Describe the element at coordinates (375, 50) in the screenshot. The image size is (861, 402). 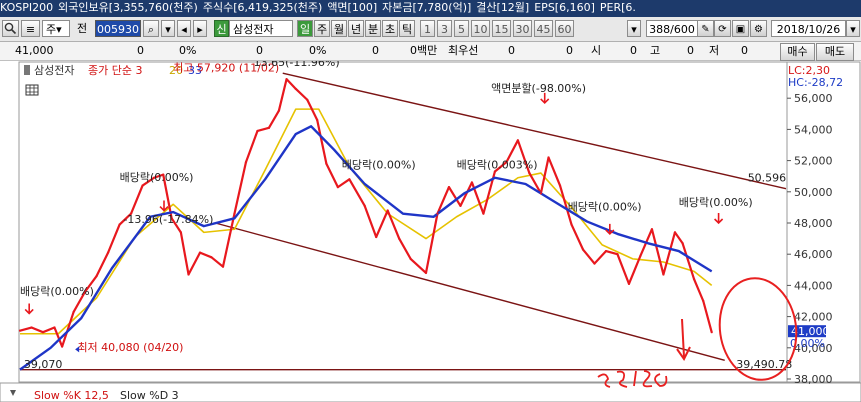
I see `value-2: 0` at that location.